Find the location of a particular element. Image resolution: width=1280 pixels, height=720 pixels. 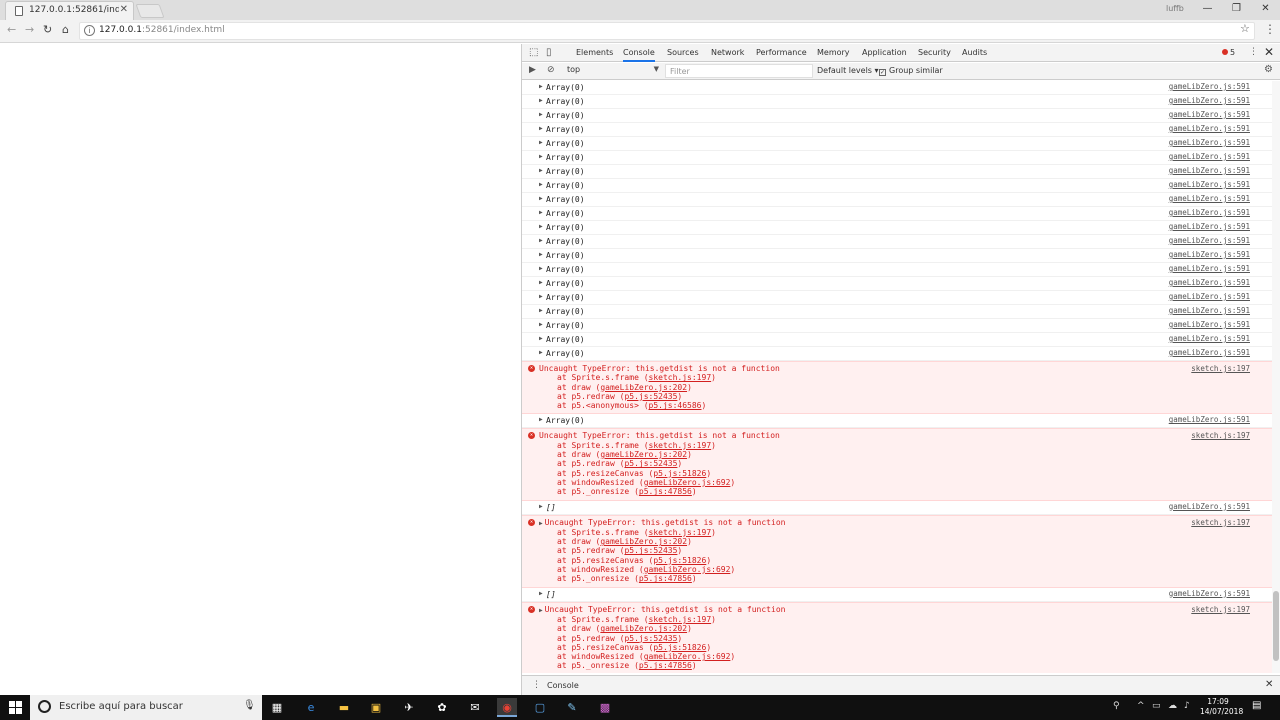

tab-memory: Memory is located at coordinates (833, 52).